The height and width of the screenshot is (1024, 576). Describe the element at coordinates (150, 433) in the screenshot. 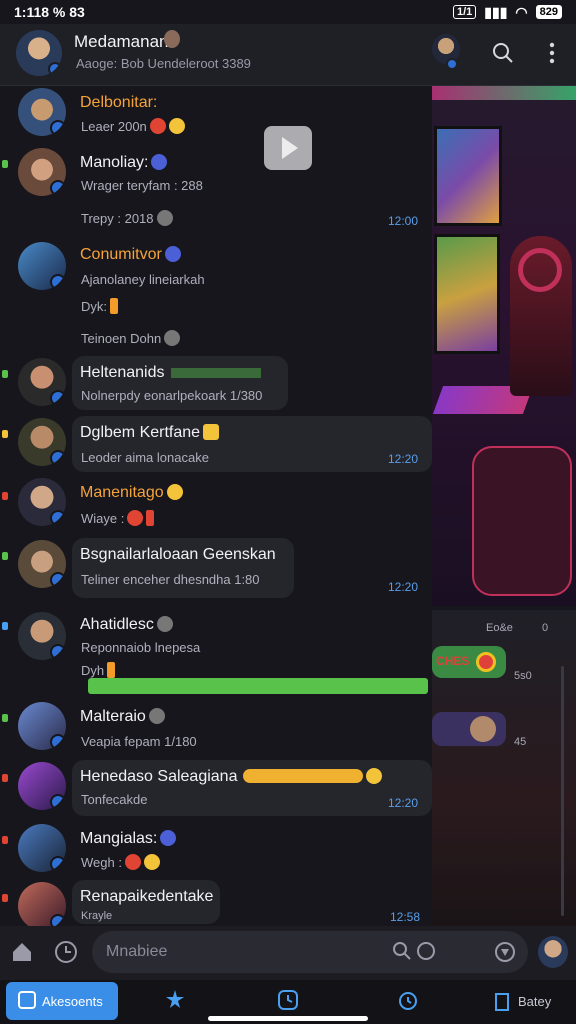

I see `chat-name: Dglbem Kertfane` at that location.